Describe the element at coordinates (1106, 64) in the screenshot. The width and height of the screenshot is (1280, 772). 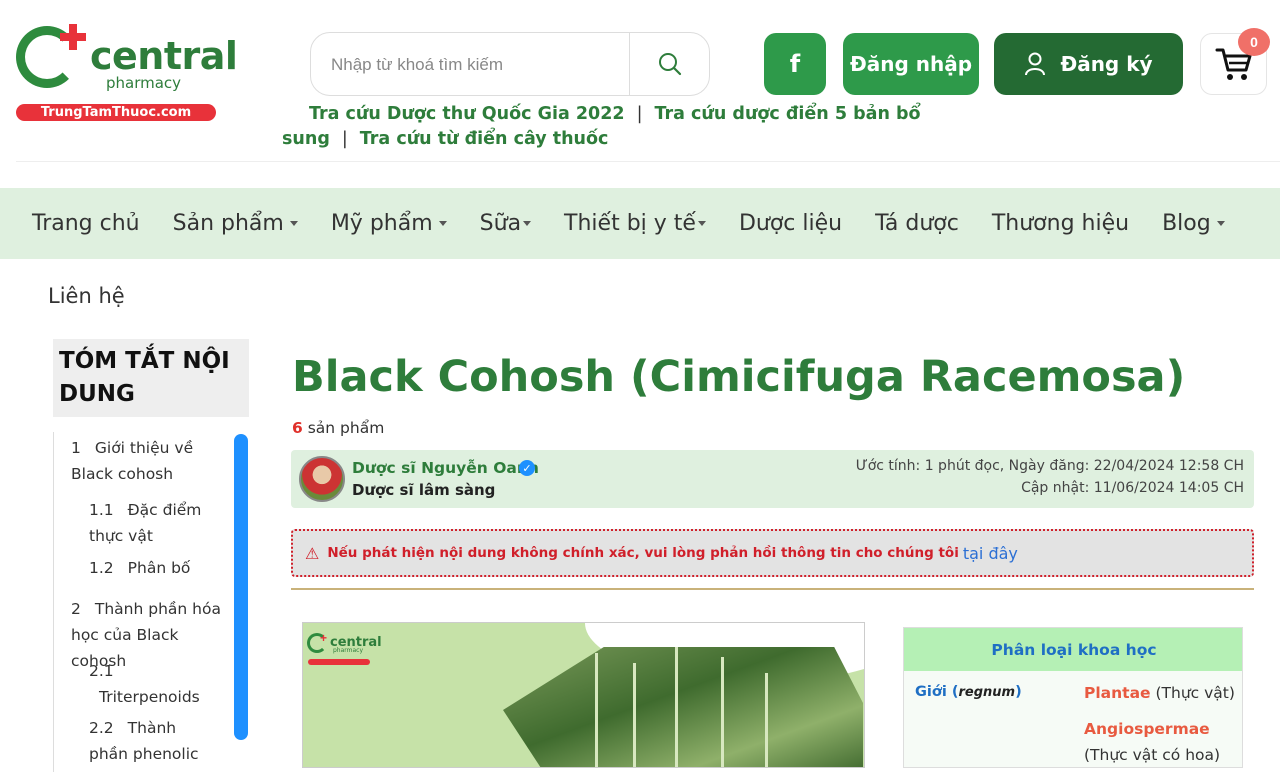
I see `register-label: Đăng ký` at that location.